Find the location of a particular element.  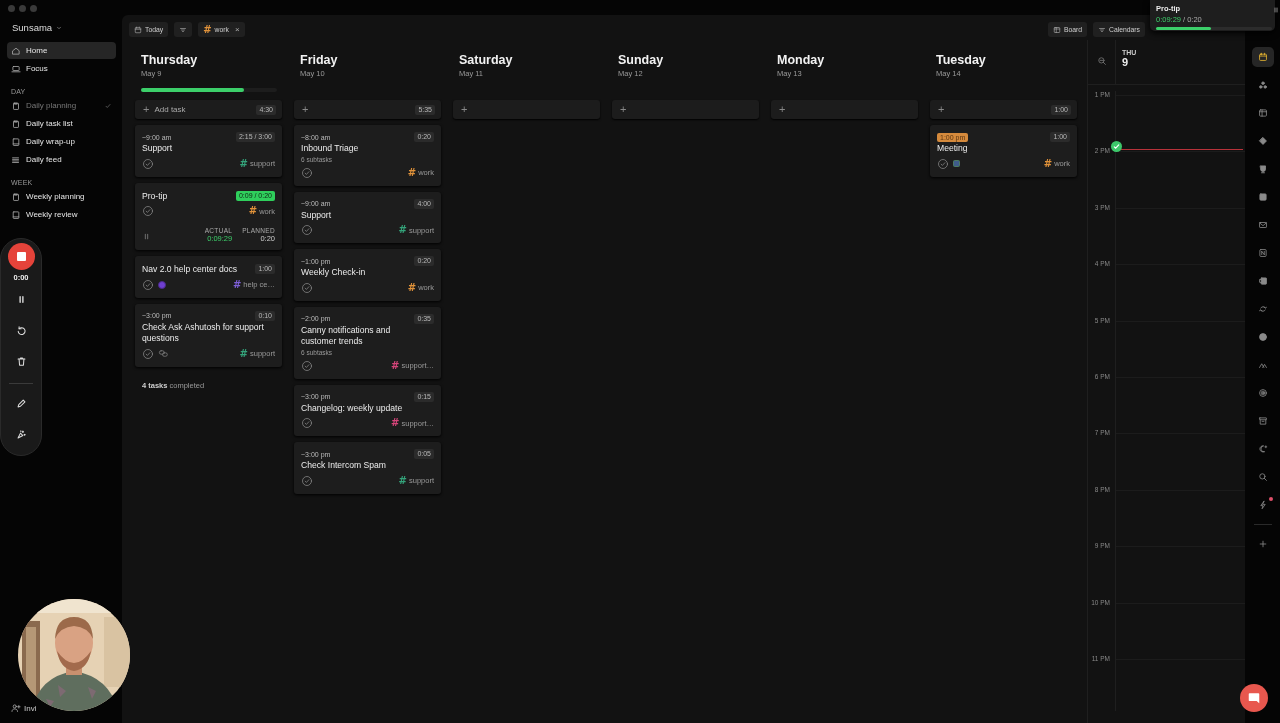

sidebar-item: Weekly review is located at coordinates (61, 214).